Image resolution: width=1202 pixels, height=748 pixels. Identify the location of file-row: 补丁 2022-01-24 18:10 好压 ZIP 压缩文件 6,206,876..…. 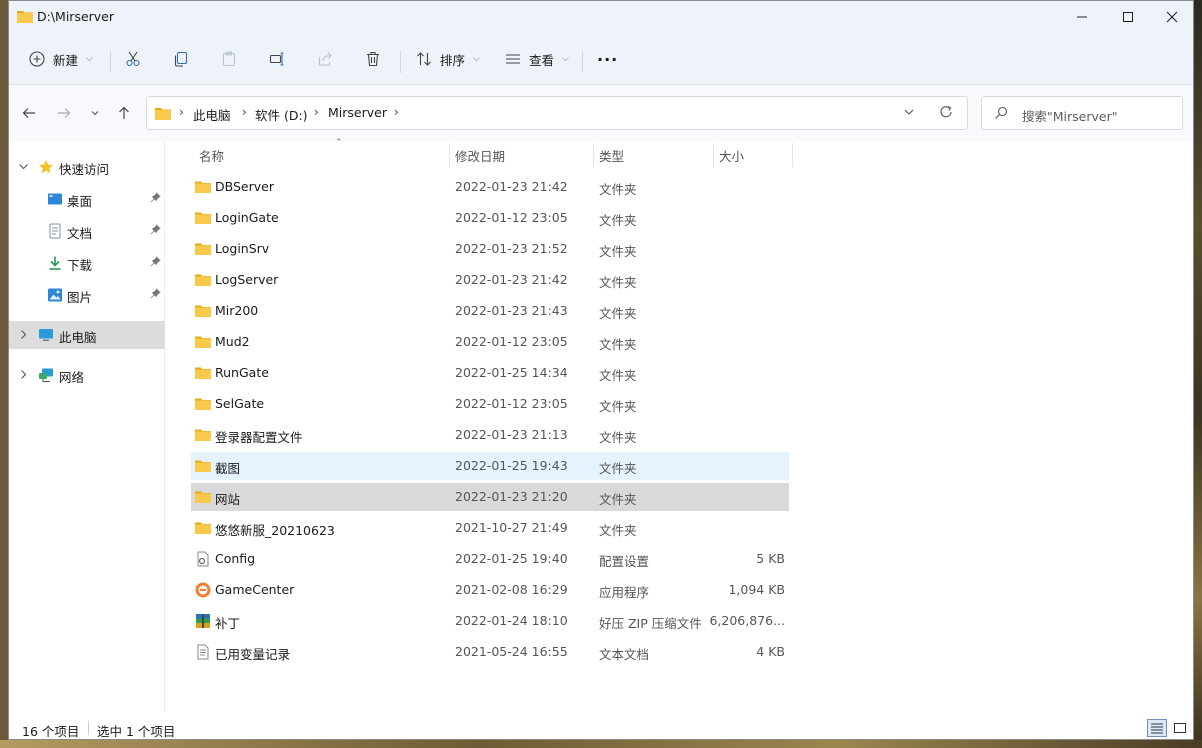
(490, 621).